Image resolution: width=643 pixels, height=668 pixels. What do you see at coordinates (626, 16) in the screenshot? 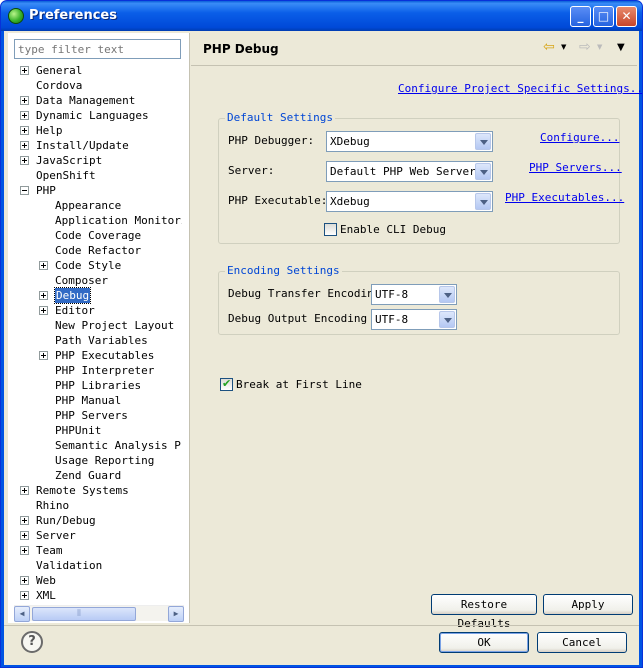
I see `close-button: ✕` at bounding box center [626, 16].